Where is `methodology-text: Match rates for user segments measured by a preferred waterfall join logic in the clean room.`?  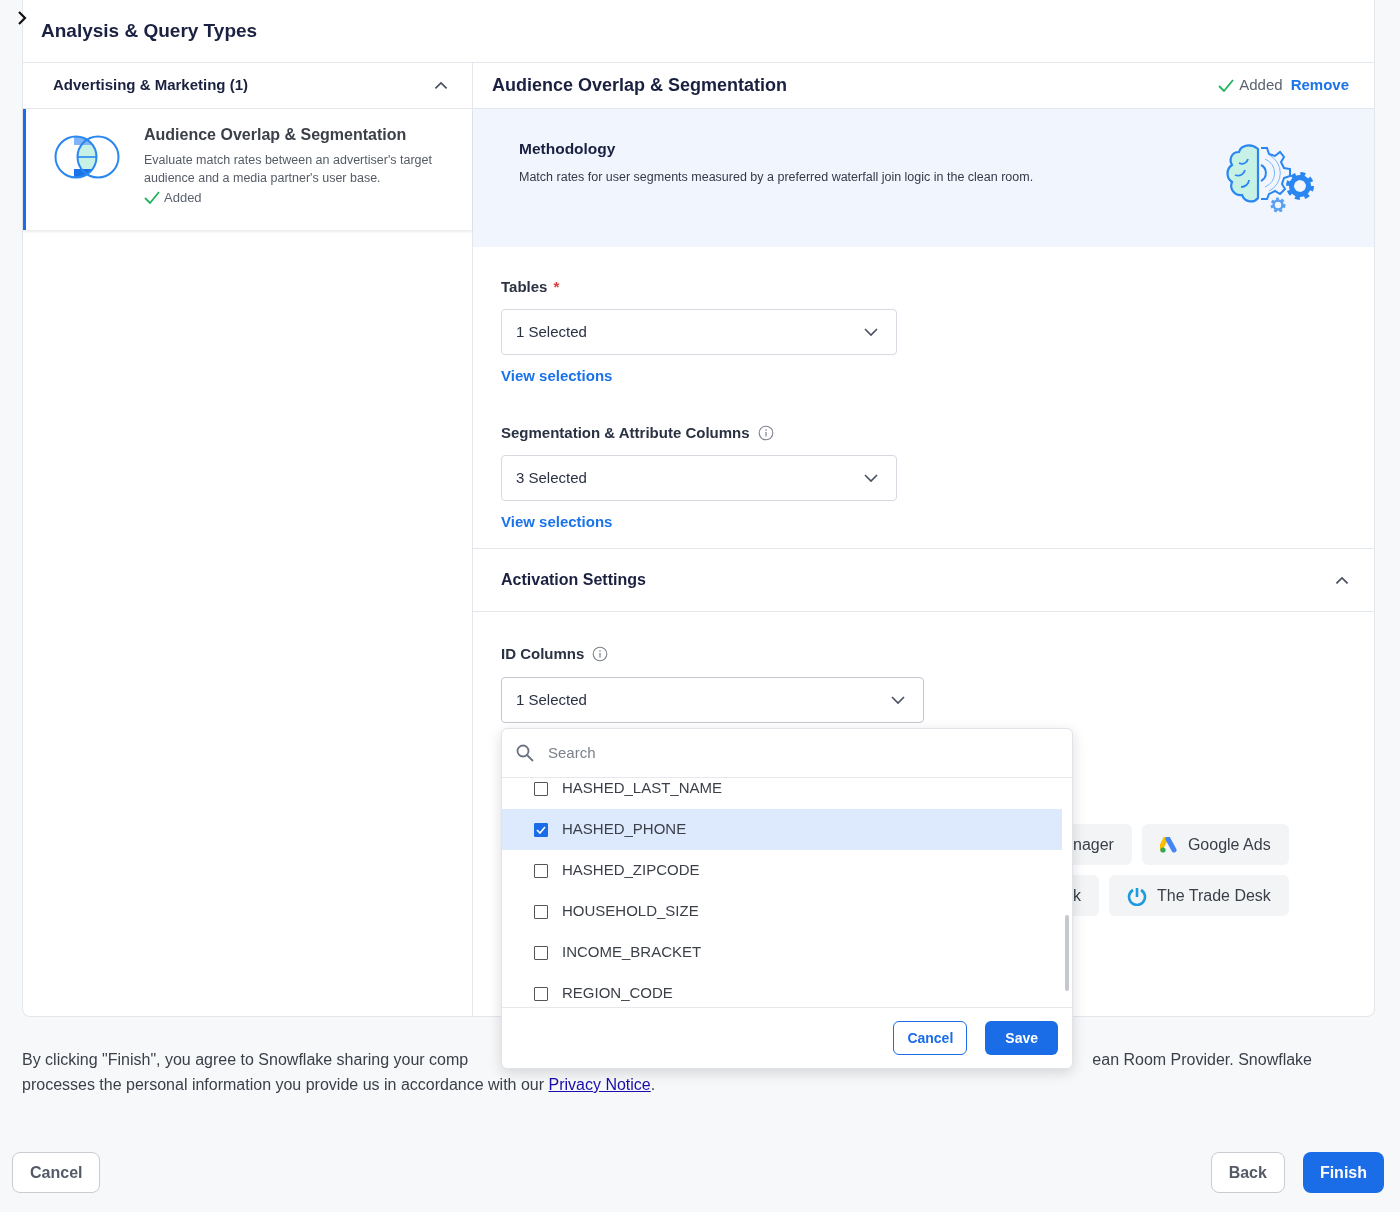 methodology-text: Match rates for user segments measured by a preferred waterfall join logic in the clean room. is located at coordinates (776, 178).